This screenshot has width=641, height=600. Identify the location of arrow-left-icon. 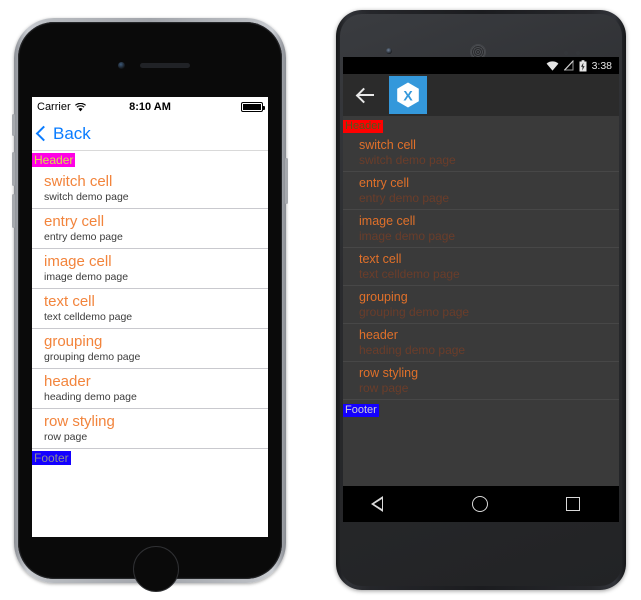
(366, 95).